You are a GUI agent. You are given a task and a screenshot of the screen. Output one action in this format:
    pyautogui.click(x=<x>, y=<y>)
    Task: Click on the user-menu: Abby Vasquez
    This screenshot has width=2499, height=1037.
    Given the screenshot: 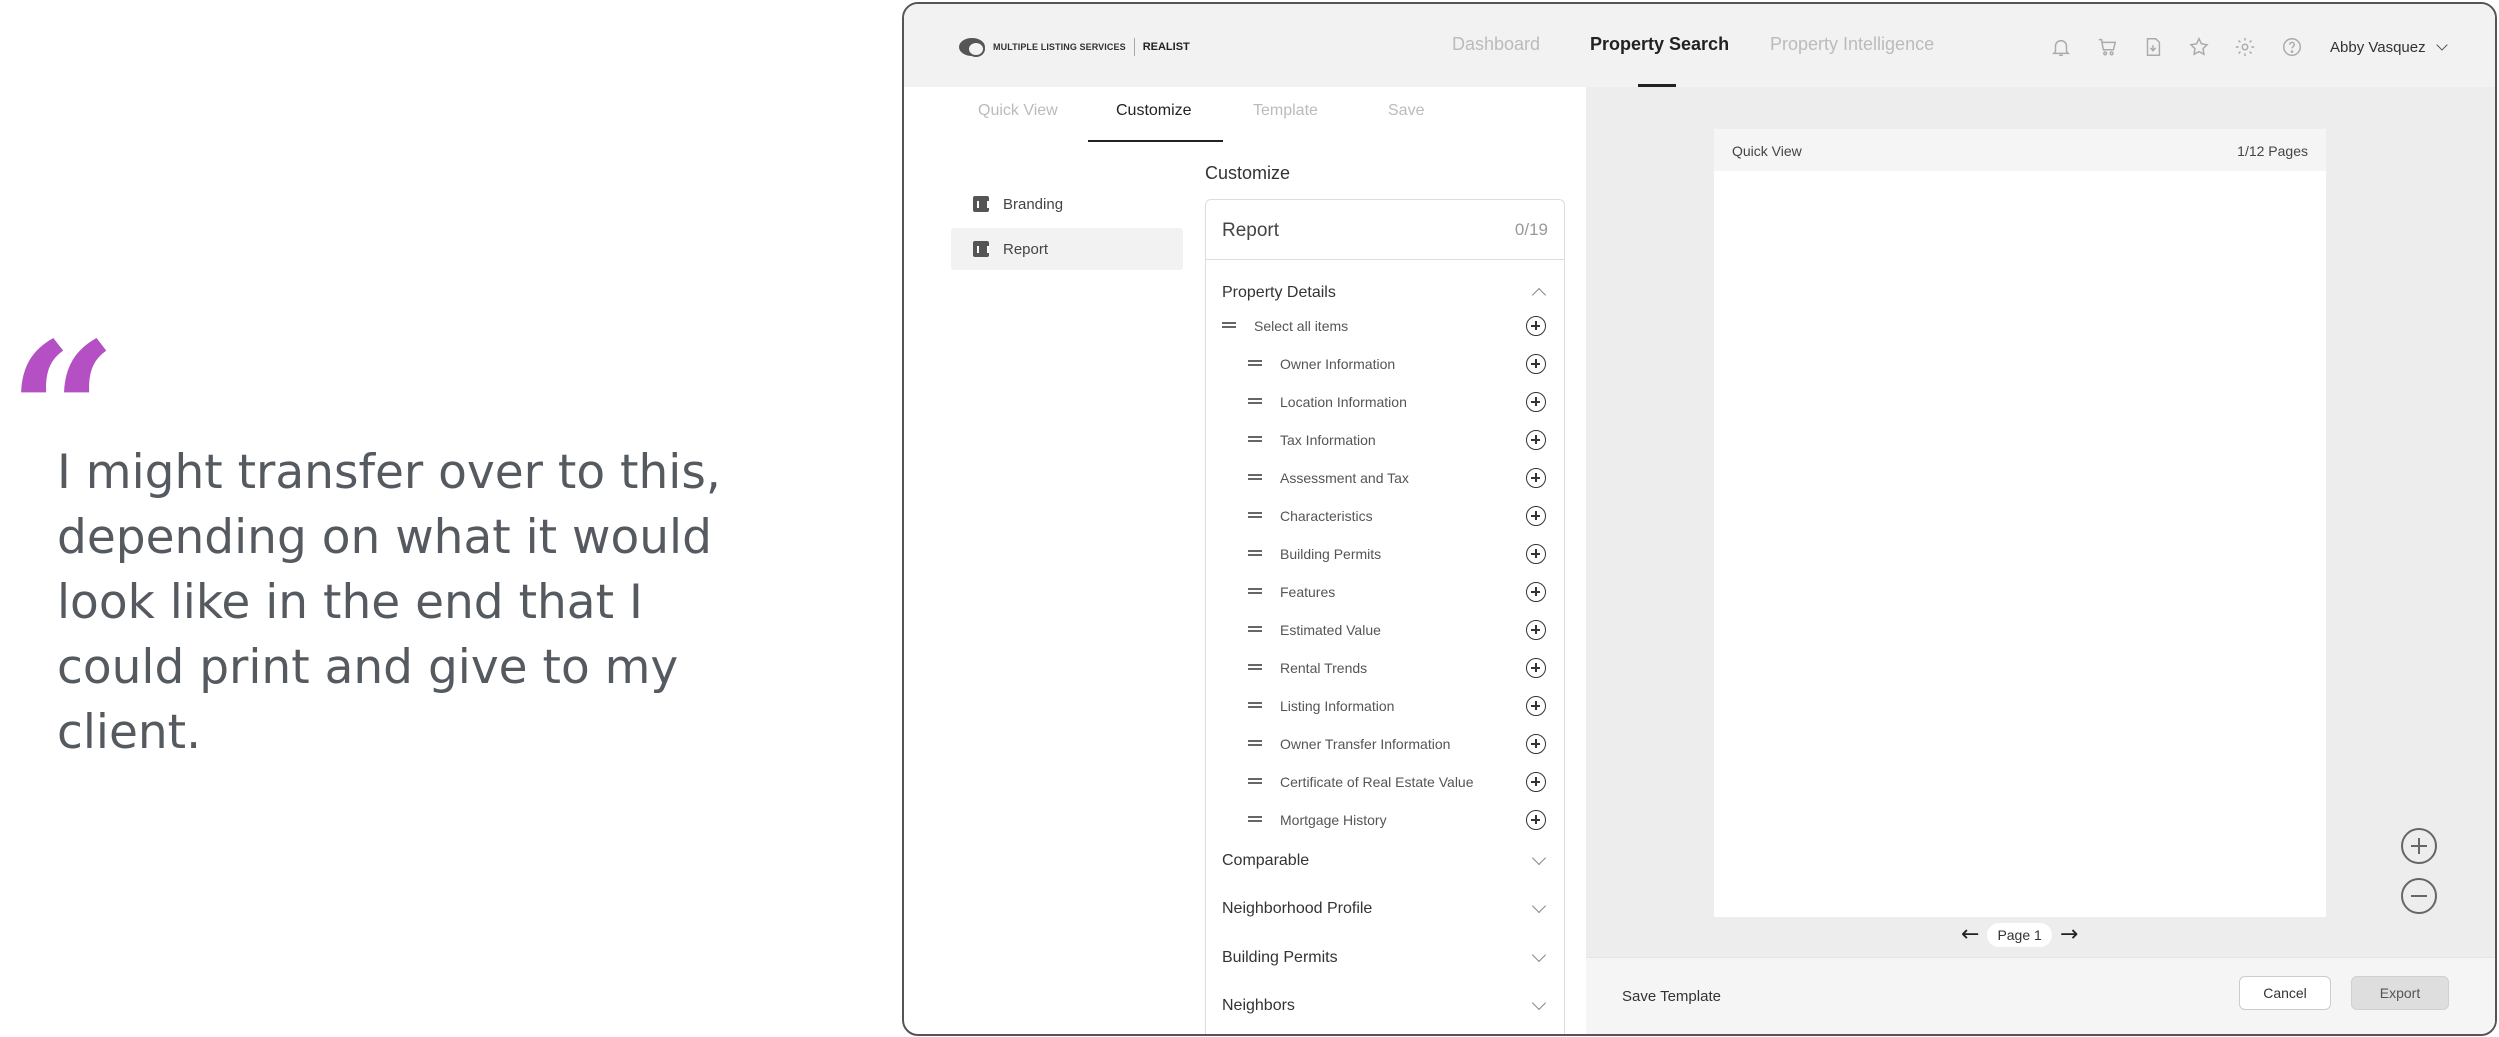 What is the action you would take?
    pyautogui.click(x=2389, y=47)
    